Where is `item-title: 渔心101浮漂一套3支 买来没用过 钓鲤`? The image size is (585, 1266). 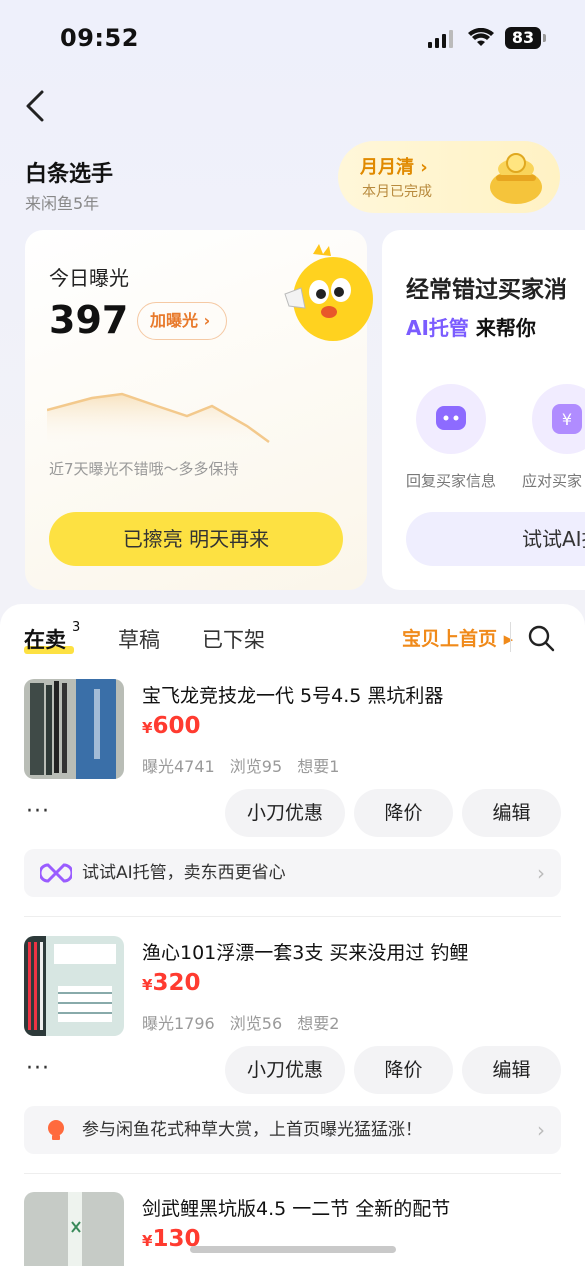 item-title: 渔心101浮漂一套3支 买来没用过 钓鲤 is located at coordinates (305, 953).